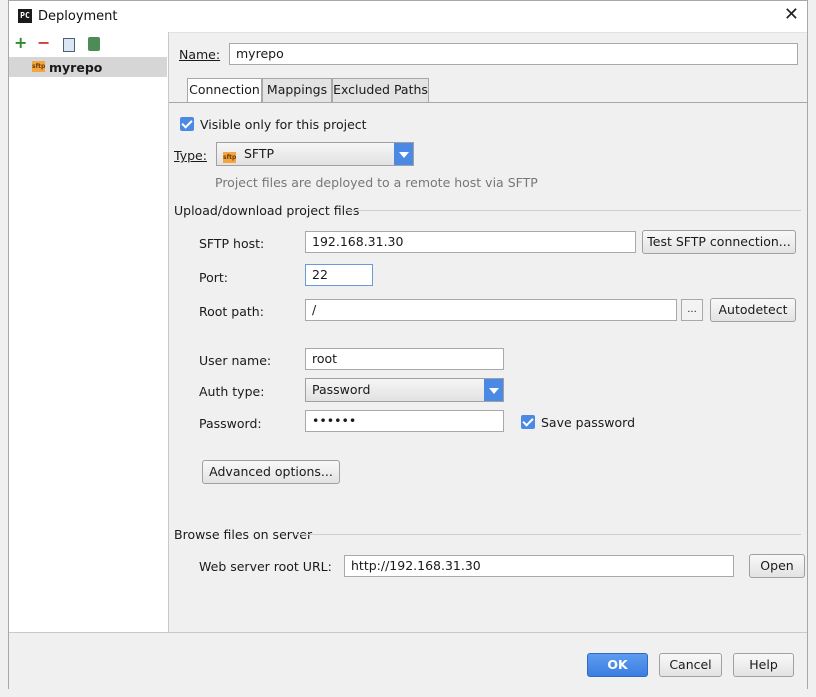 Image resolution: width=816 pixels, height=697 pixels. What do you see at coordinates (404, 390) in the screenshot?
I see `auth-type-select: Password` at bounding box center [404, 390].